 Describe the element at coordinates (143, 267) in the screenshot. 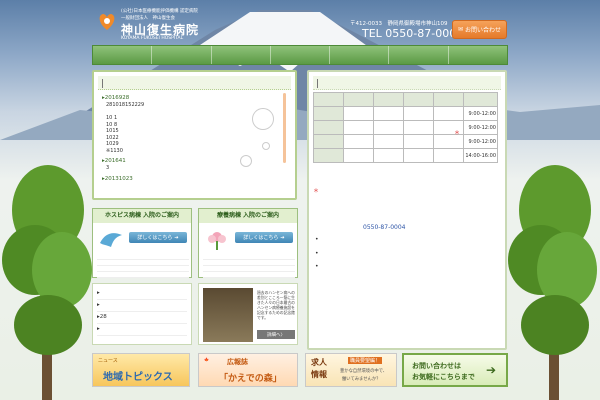

I see `hospice-description` at that location.